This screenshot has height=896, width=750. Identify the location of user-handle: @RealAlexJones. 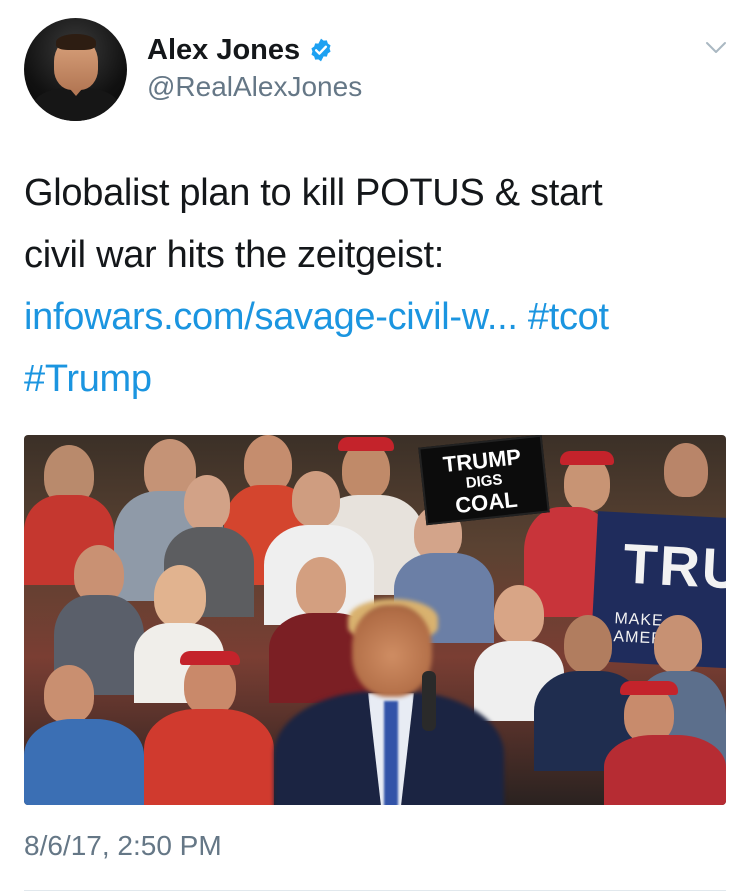
(254, 87).